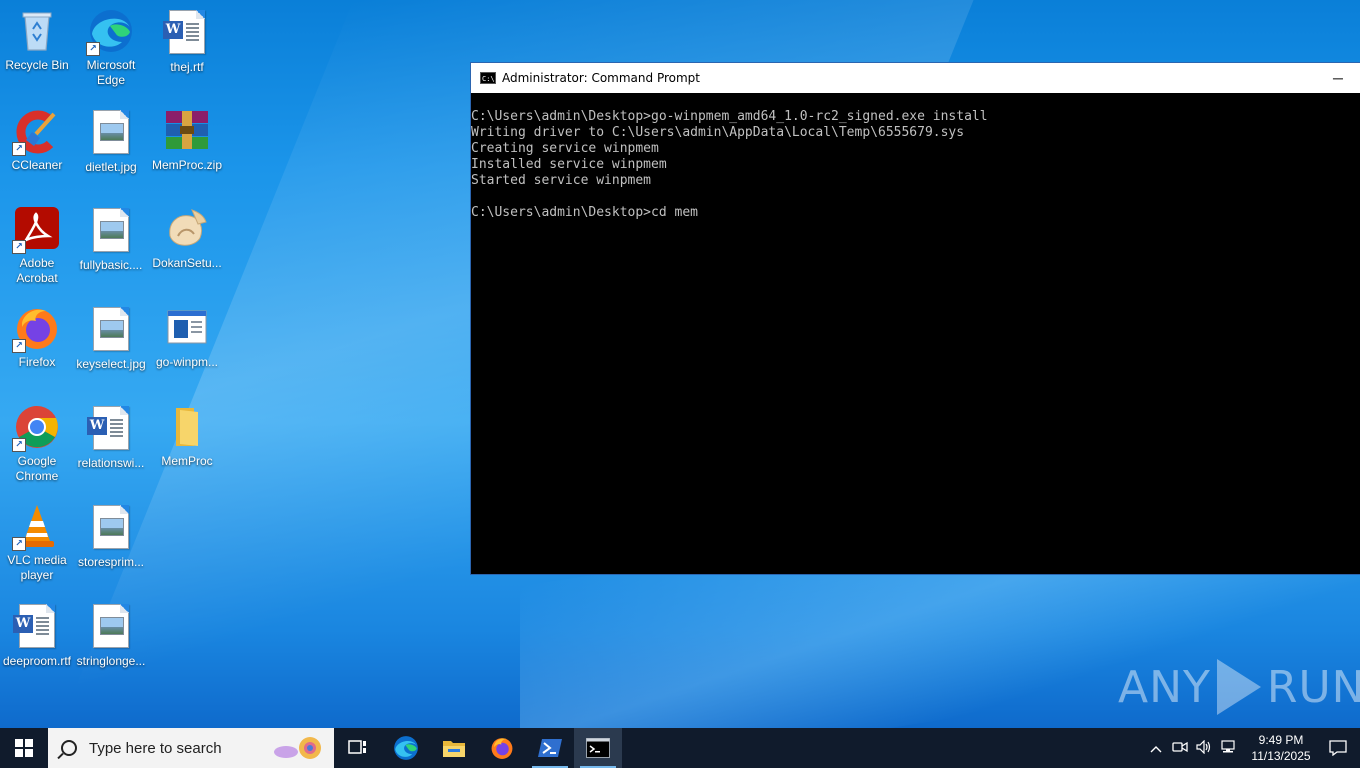 The height and width of the screenshot is (768, 1360). Describe the element at coordinates (488, 78) in the screenshot. I see `cmd-icon: C:\` at that location.